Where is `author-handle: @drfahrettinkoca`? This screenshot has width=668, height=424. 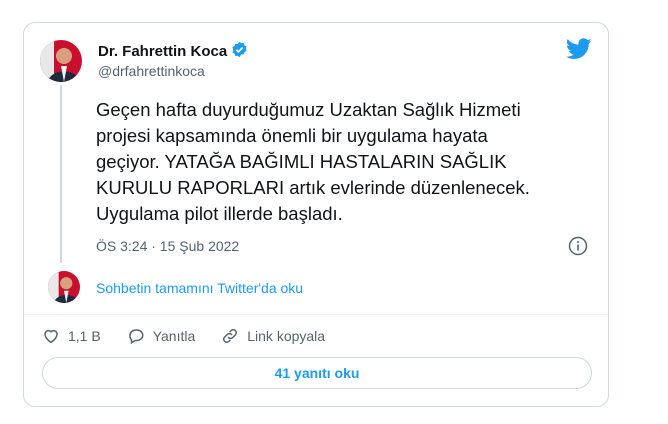 author-handle: @drfahrettinkoca is located at coordinates (151, 71).